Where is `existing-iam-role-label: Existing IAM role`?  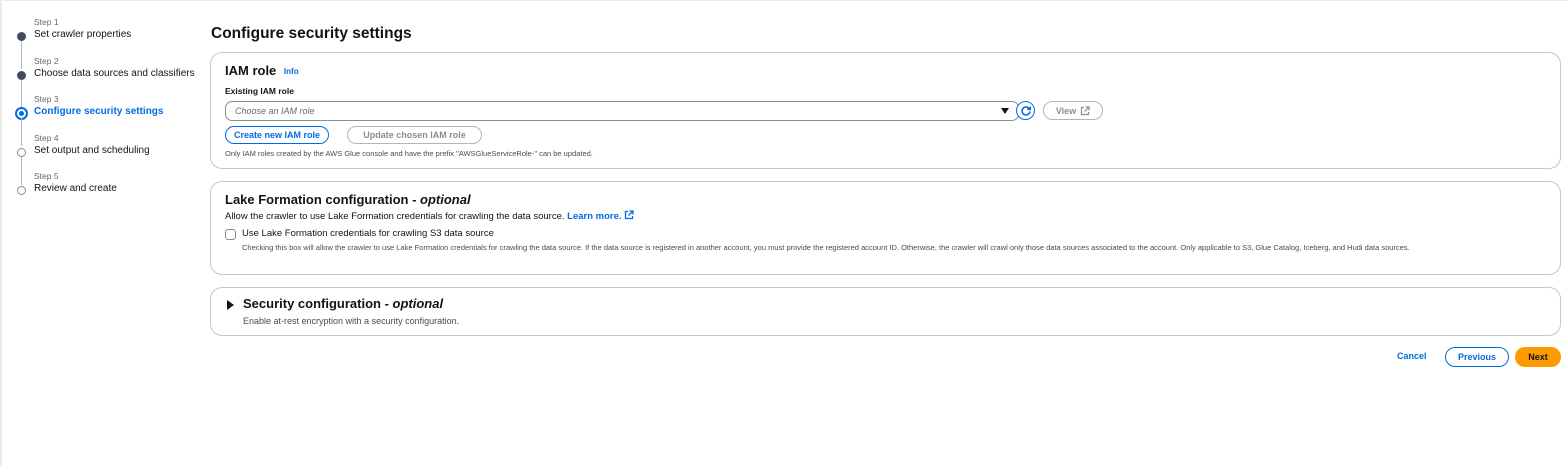
existing-iam-role-label: Existing IAM role is located at coordinates (259, 91).